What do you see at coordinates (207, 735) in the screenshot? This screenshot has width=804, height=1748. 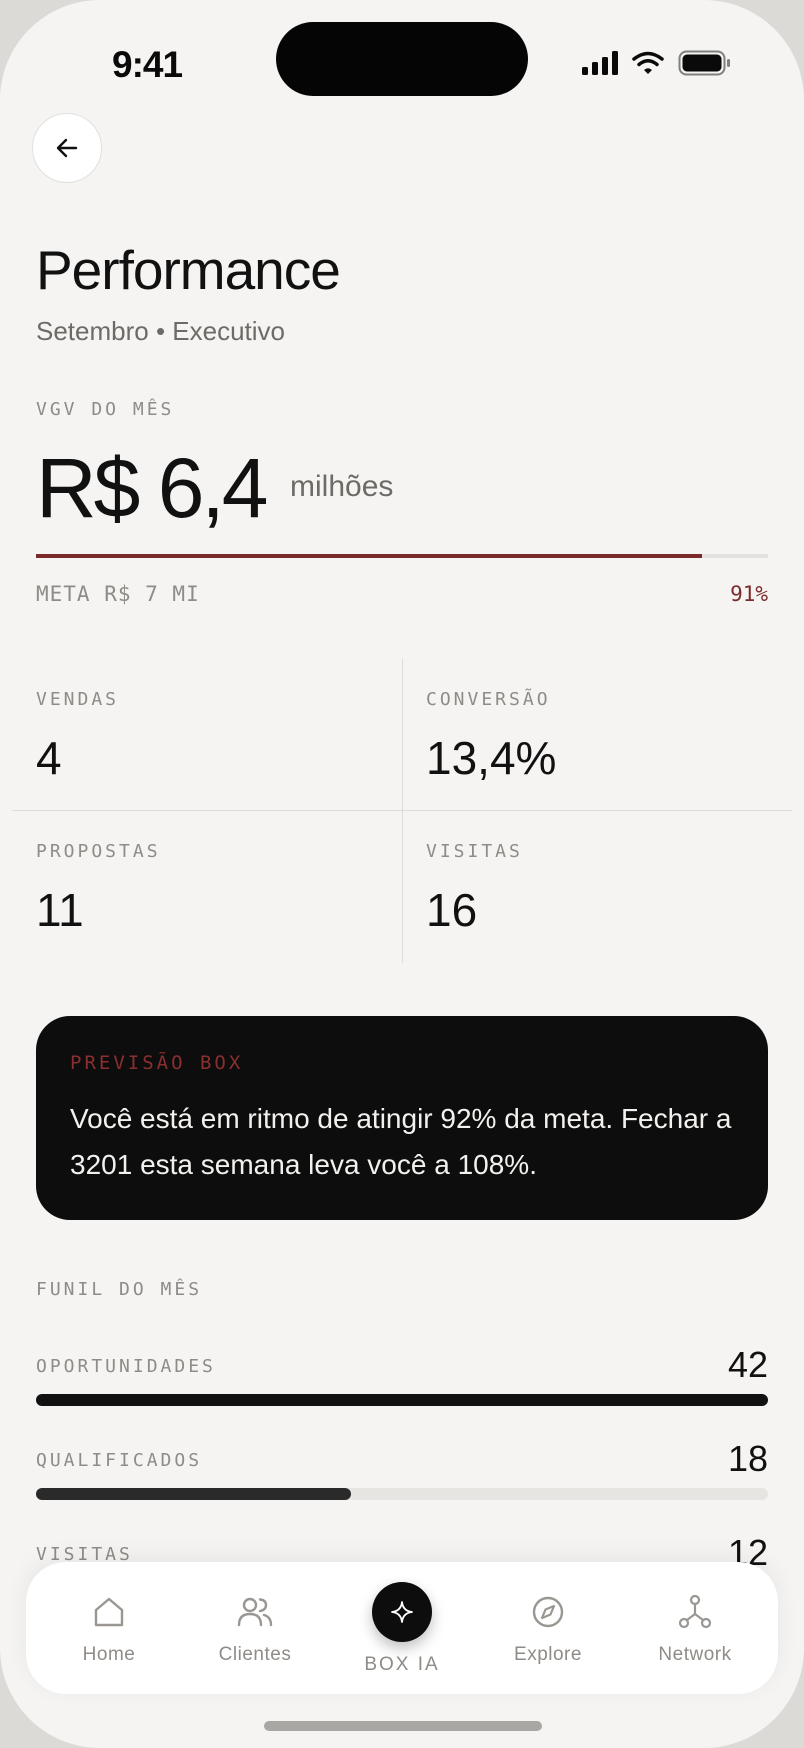 I see `metric-vendas: VENDAS 4` at bounding box center [207, 735].